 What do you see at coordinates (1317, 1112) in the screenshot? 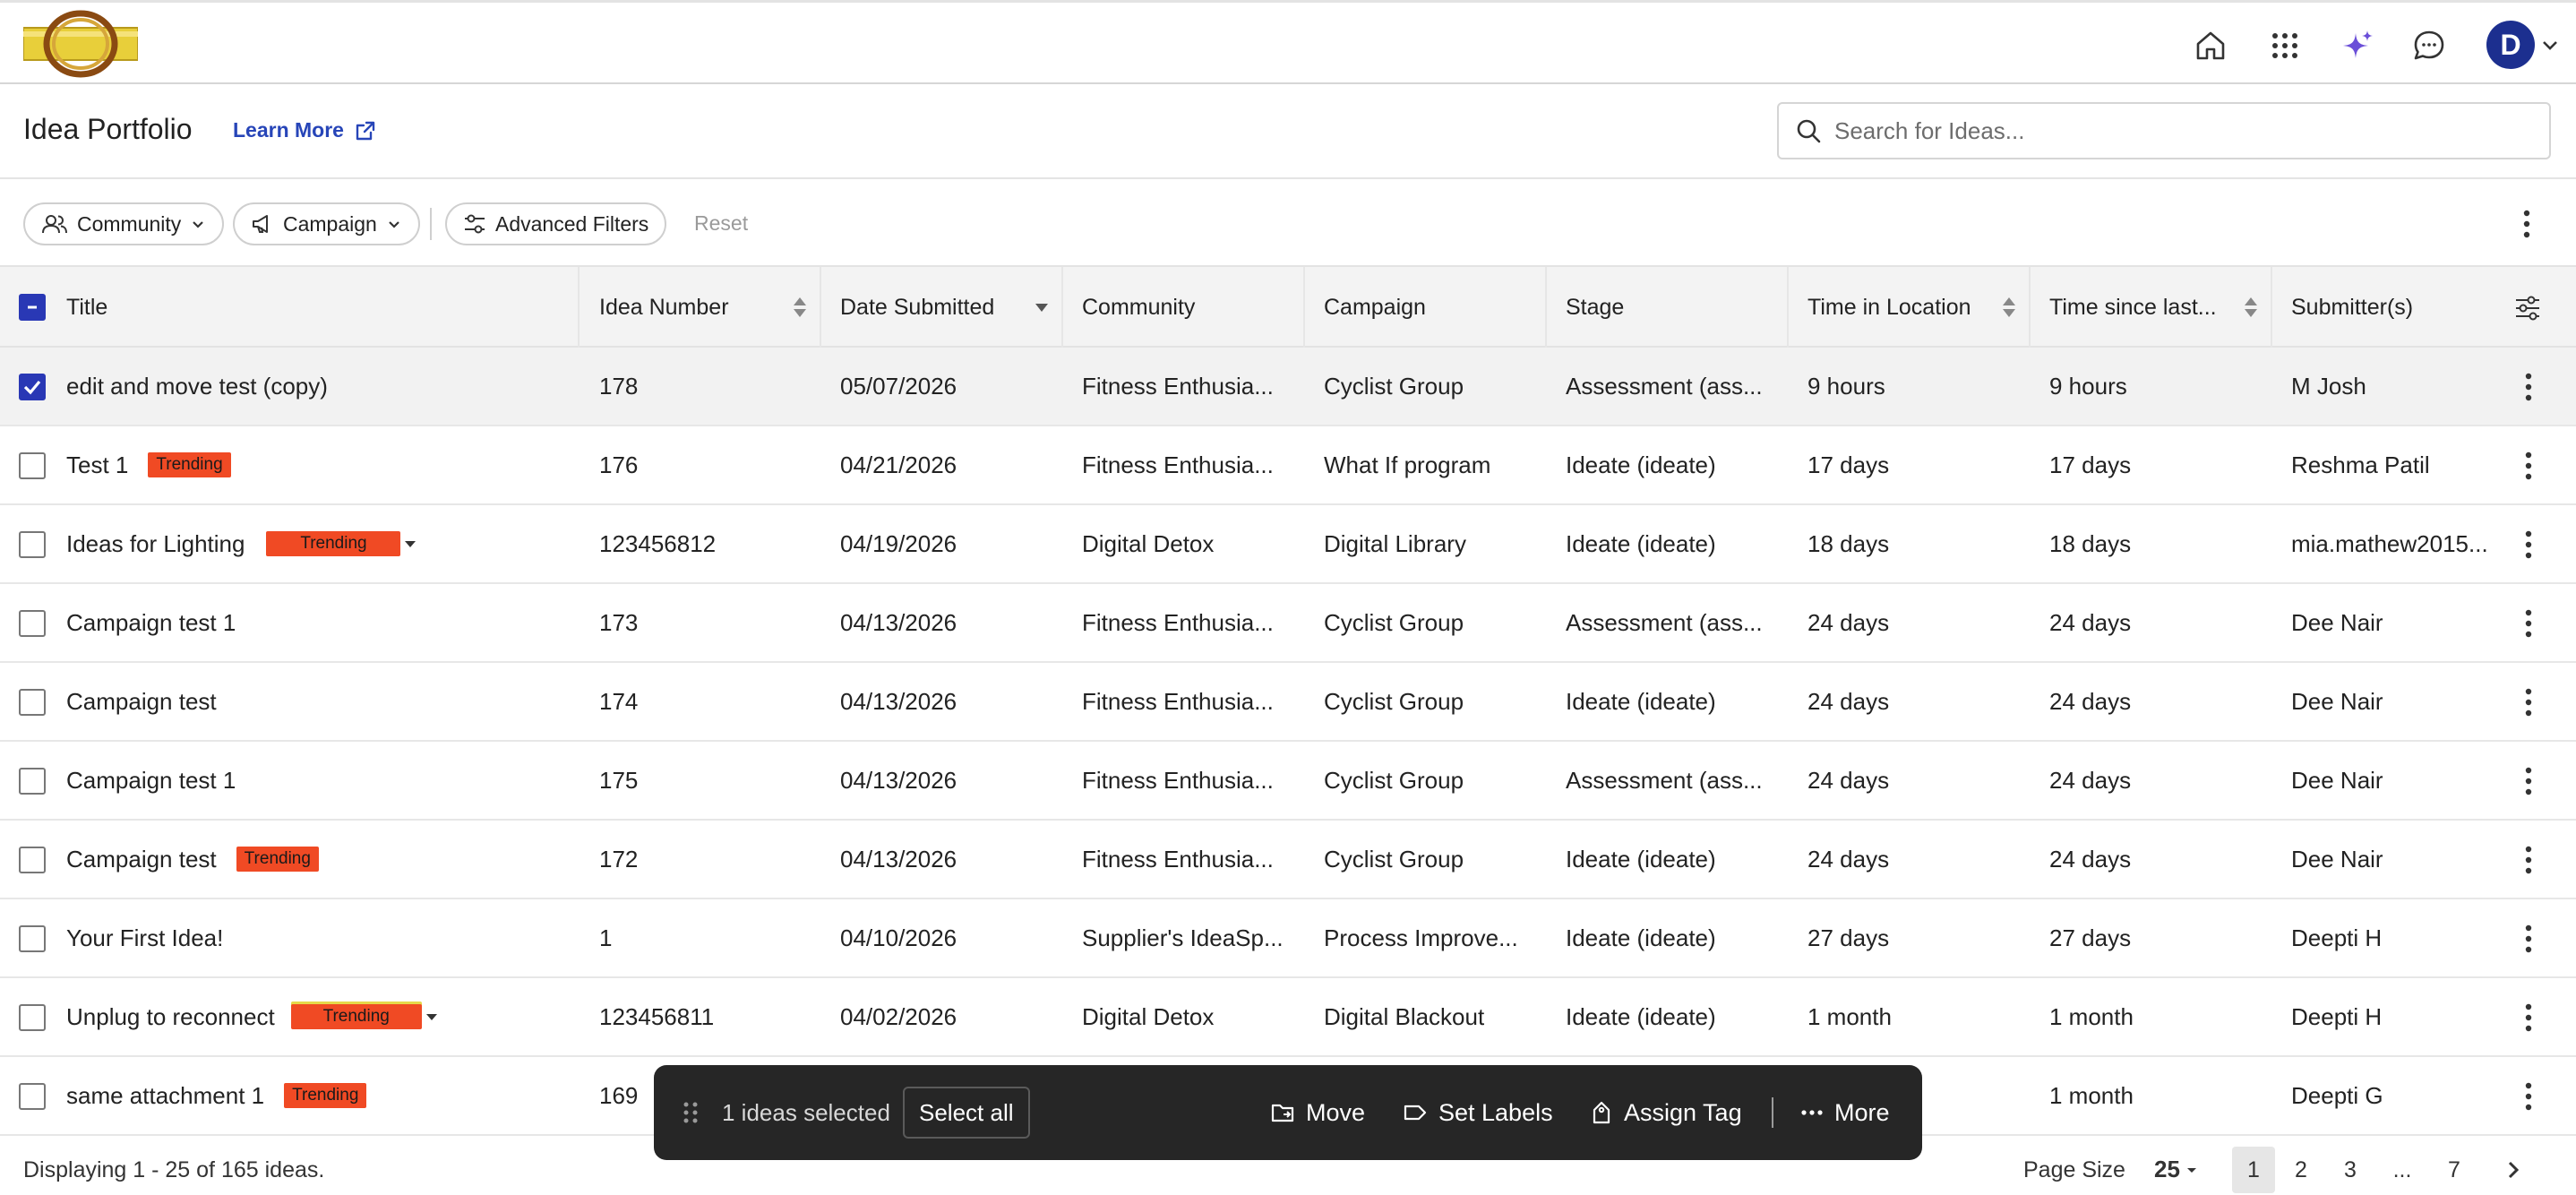
I see `move-button: Move` at bounding box center [1317, 1112].